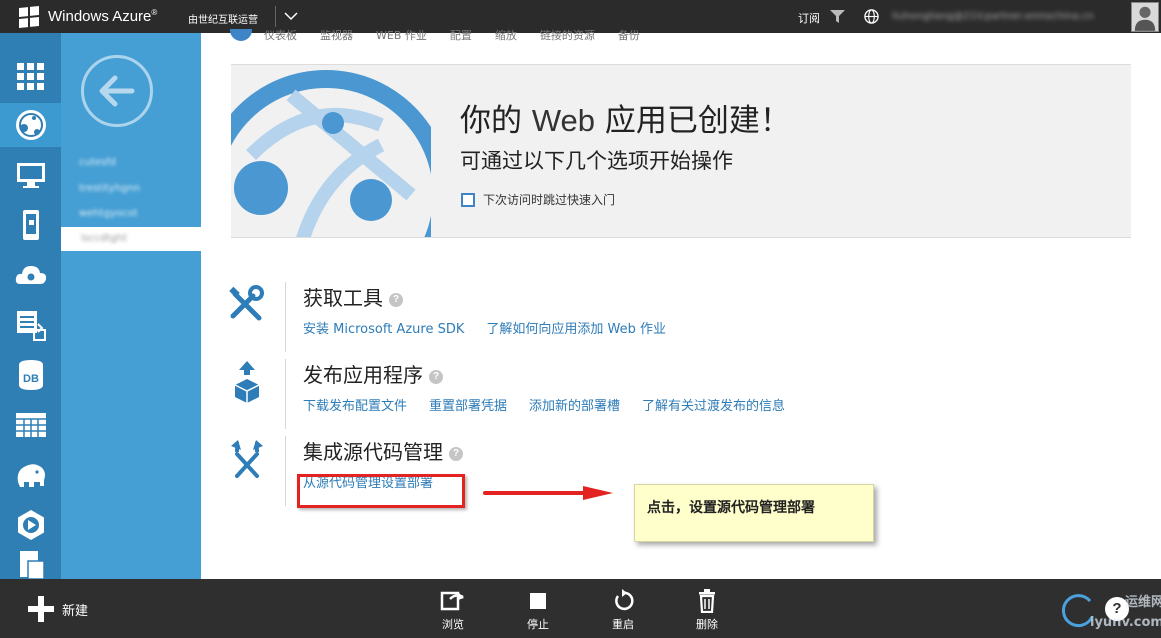 The width and height of the screenshot is (1161, 638). I want to click on arrow-left-icon, so click(117, 91).